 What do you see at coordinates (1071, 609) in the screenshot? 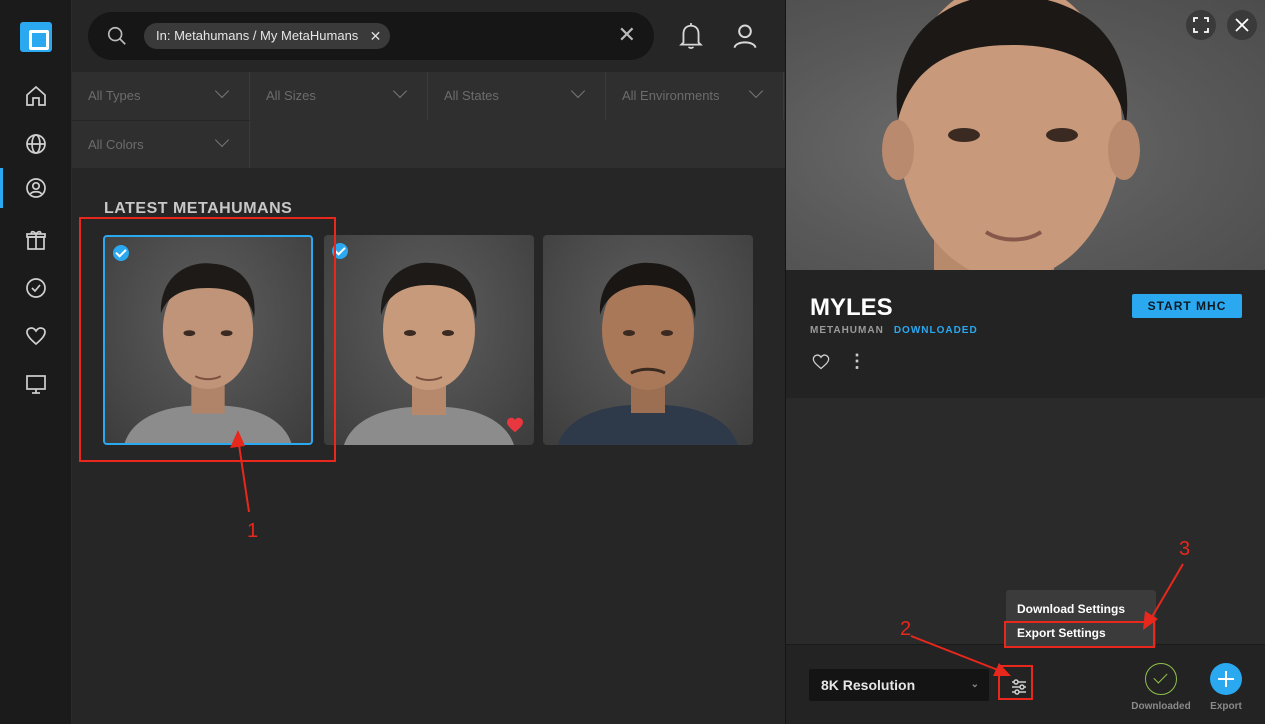
I see `download-settings-menu-item: Download Settings` at bounding box center [1071, 609].